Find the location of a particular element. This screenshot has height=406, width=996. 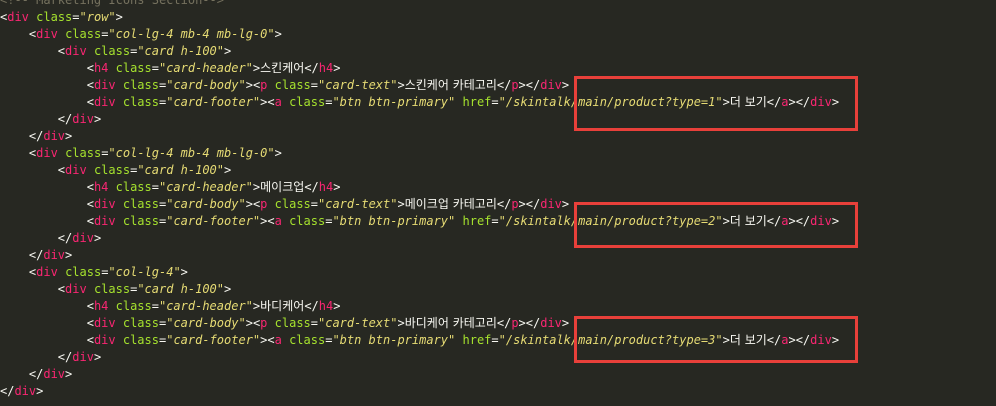

code-token: 메이크업 카테고리 is located at coordinates (450, 204).